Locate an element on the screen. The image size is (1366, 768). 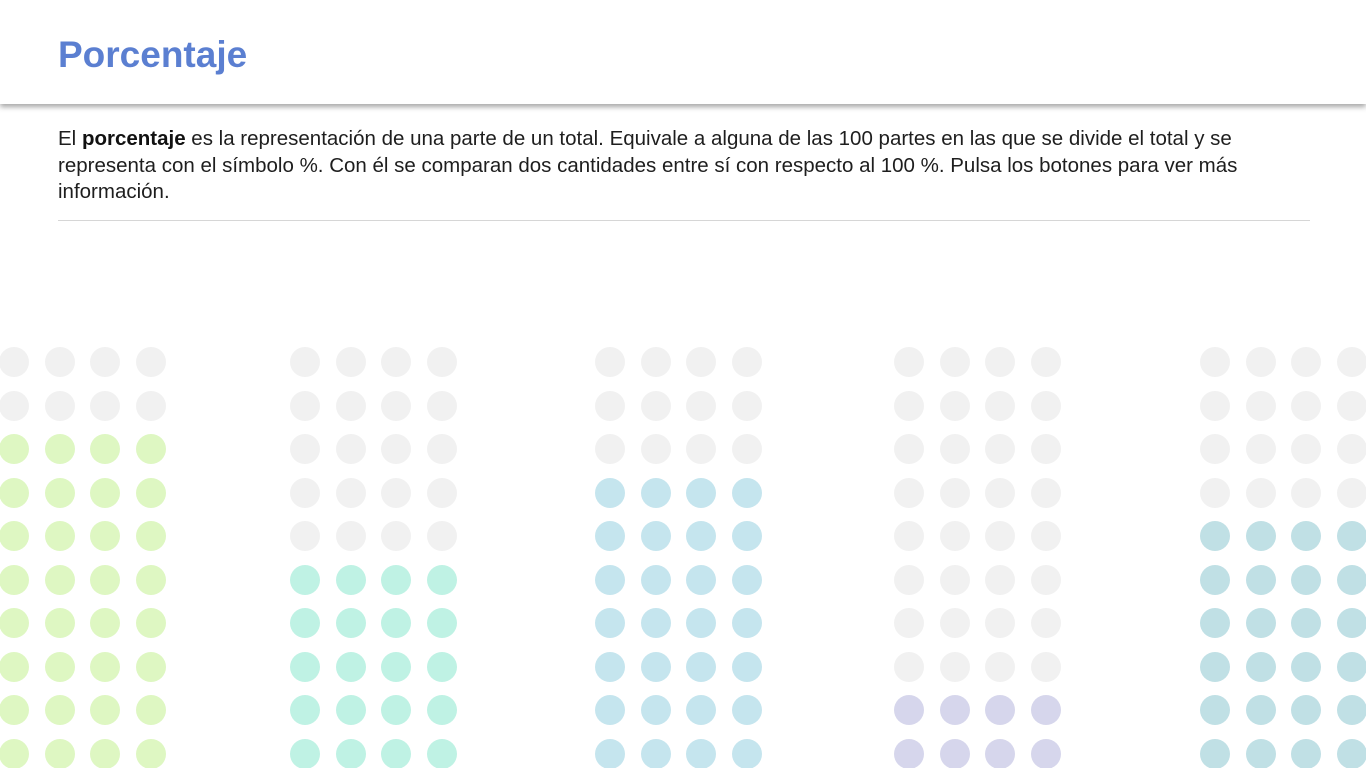
intro-keyword: porcentaje is located at coordinates (133, 138).